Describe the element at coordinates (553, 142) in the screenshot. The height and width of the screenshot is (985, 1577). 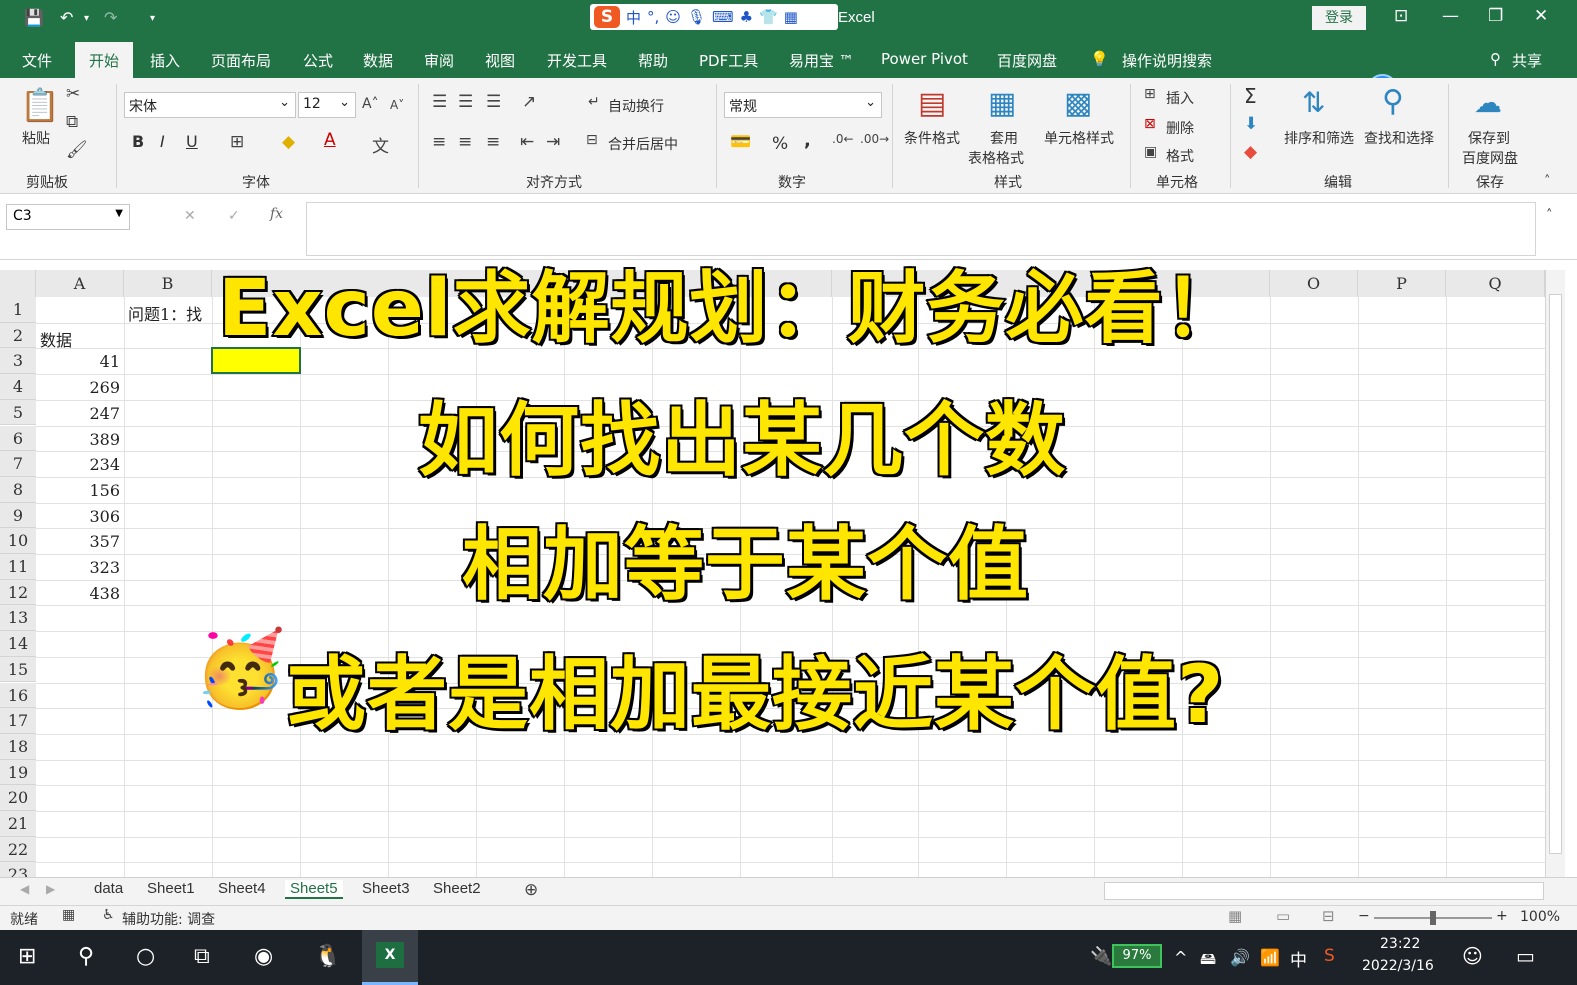
I see `increase-indent-icon: ⇥` at that location.